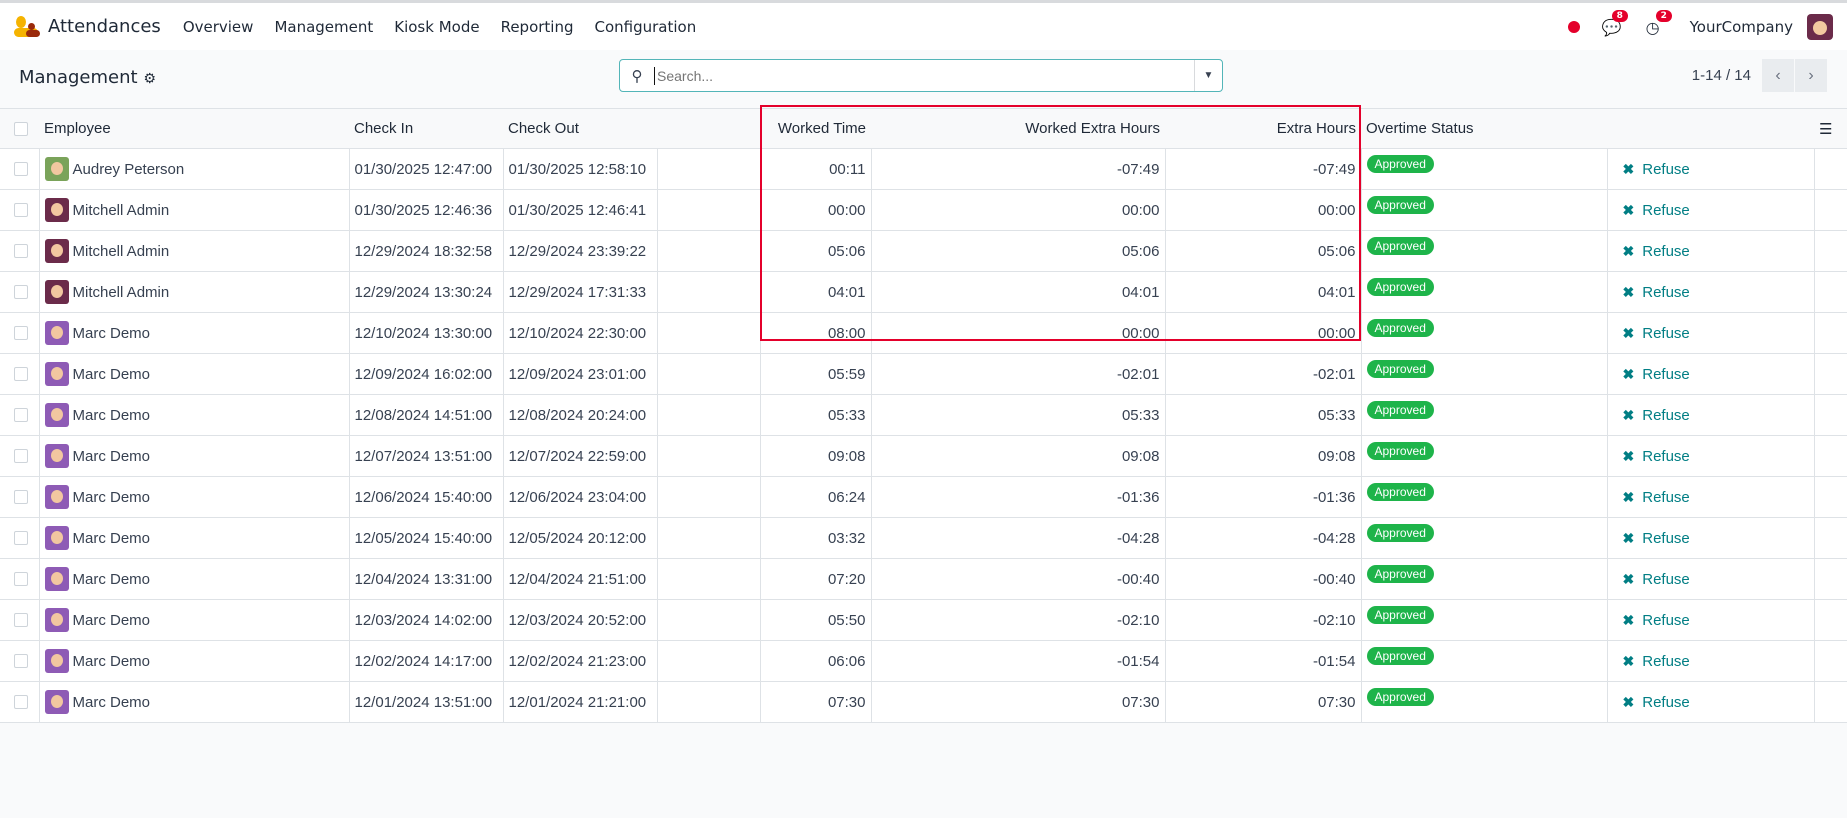 The width and height of the screenshot is (1847, 818). What do you see at coordinates (1573, 26) in the screenshot?
I see `status-dot-icon` at bounding box center [1573, 26].